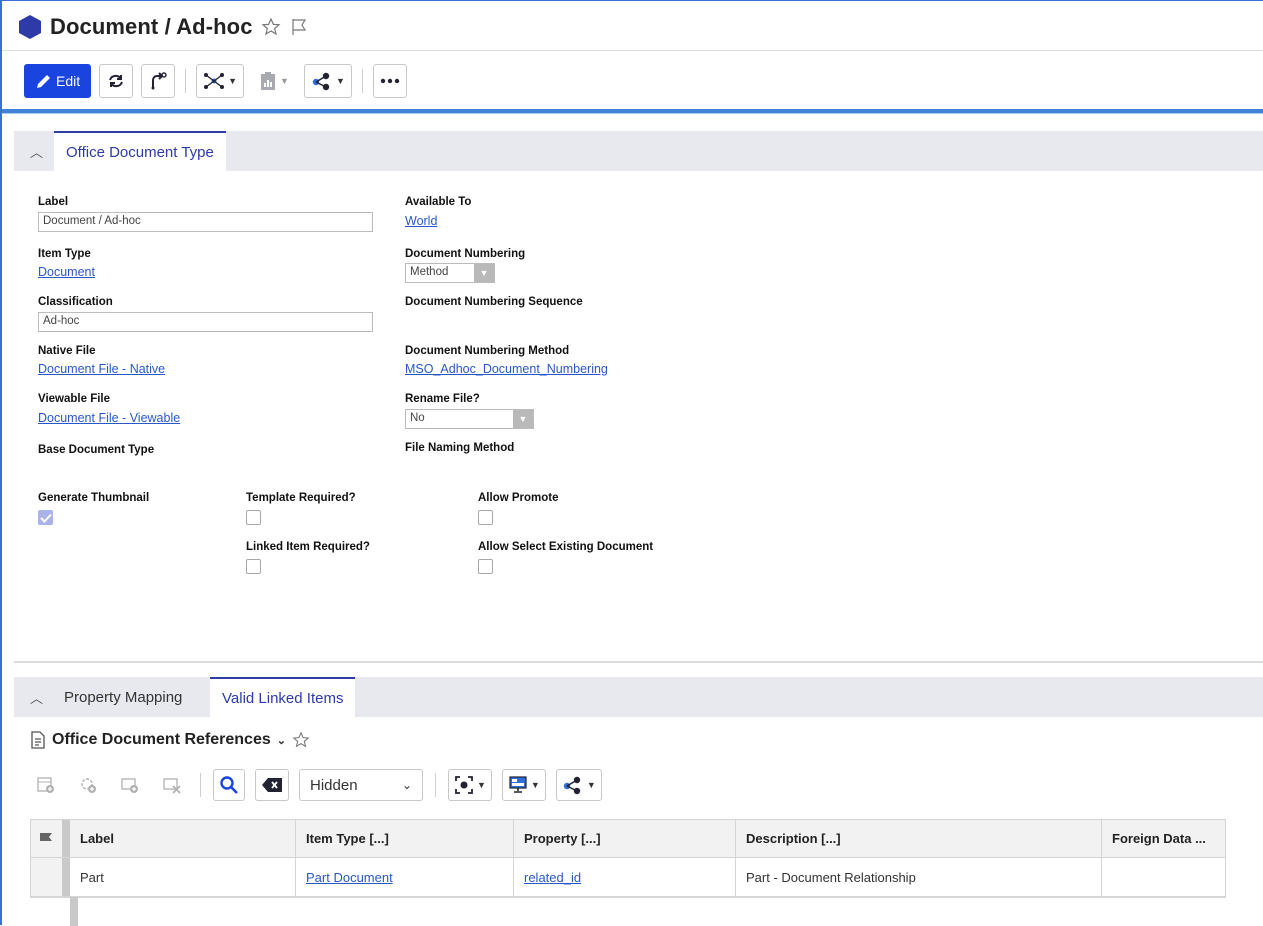 This screenshot has width=1263, height=926. Describe the element at coordinates (272, 785) in the screenshot. I see `clear-search-button` at that location.